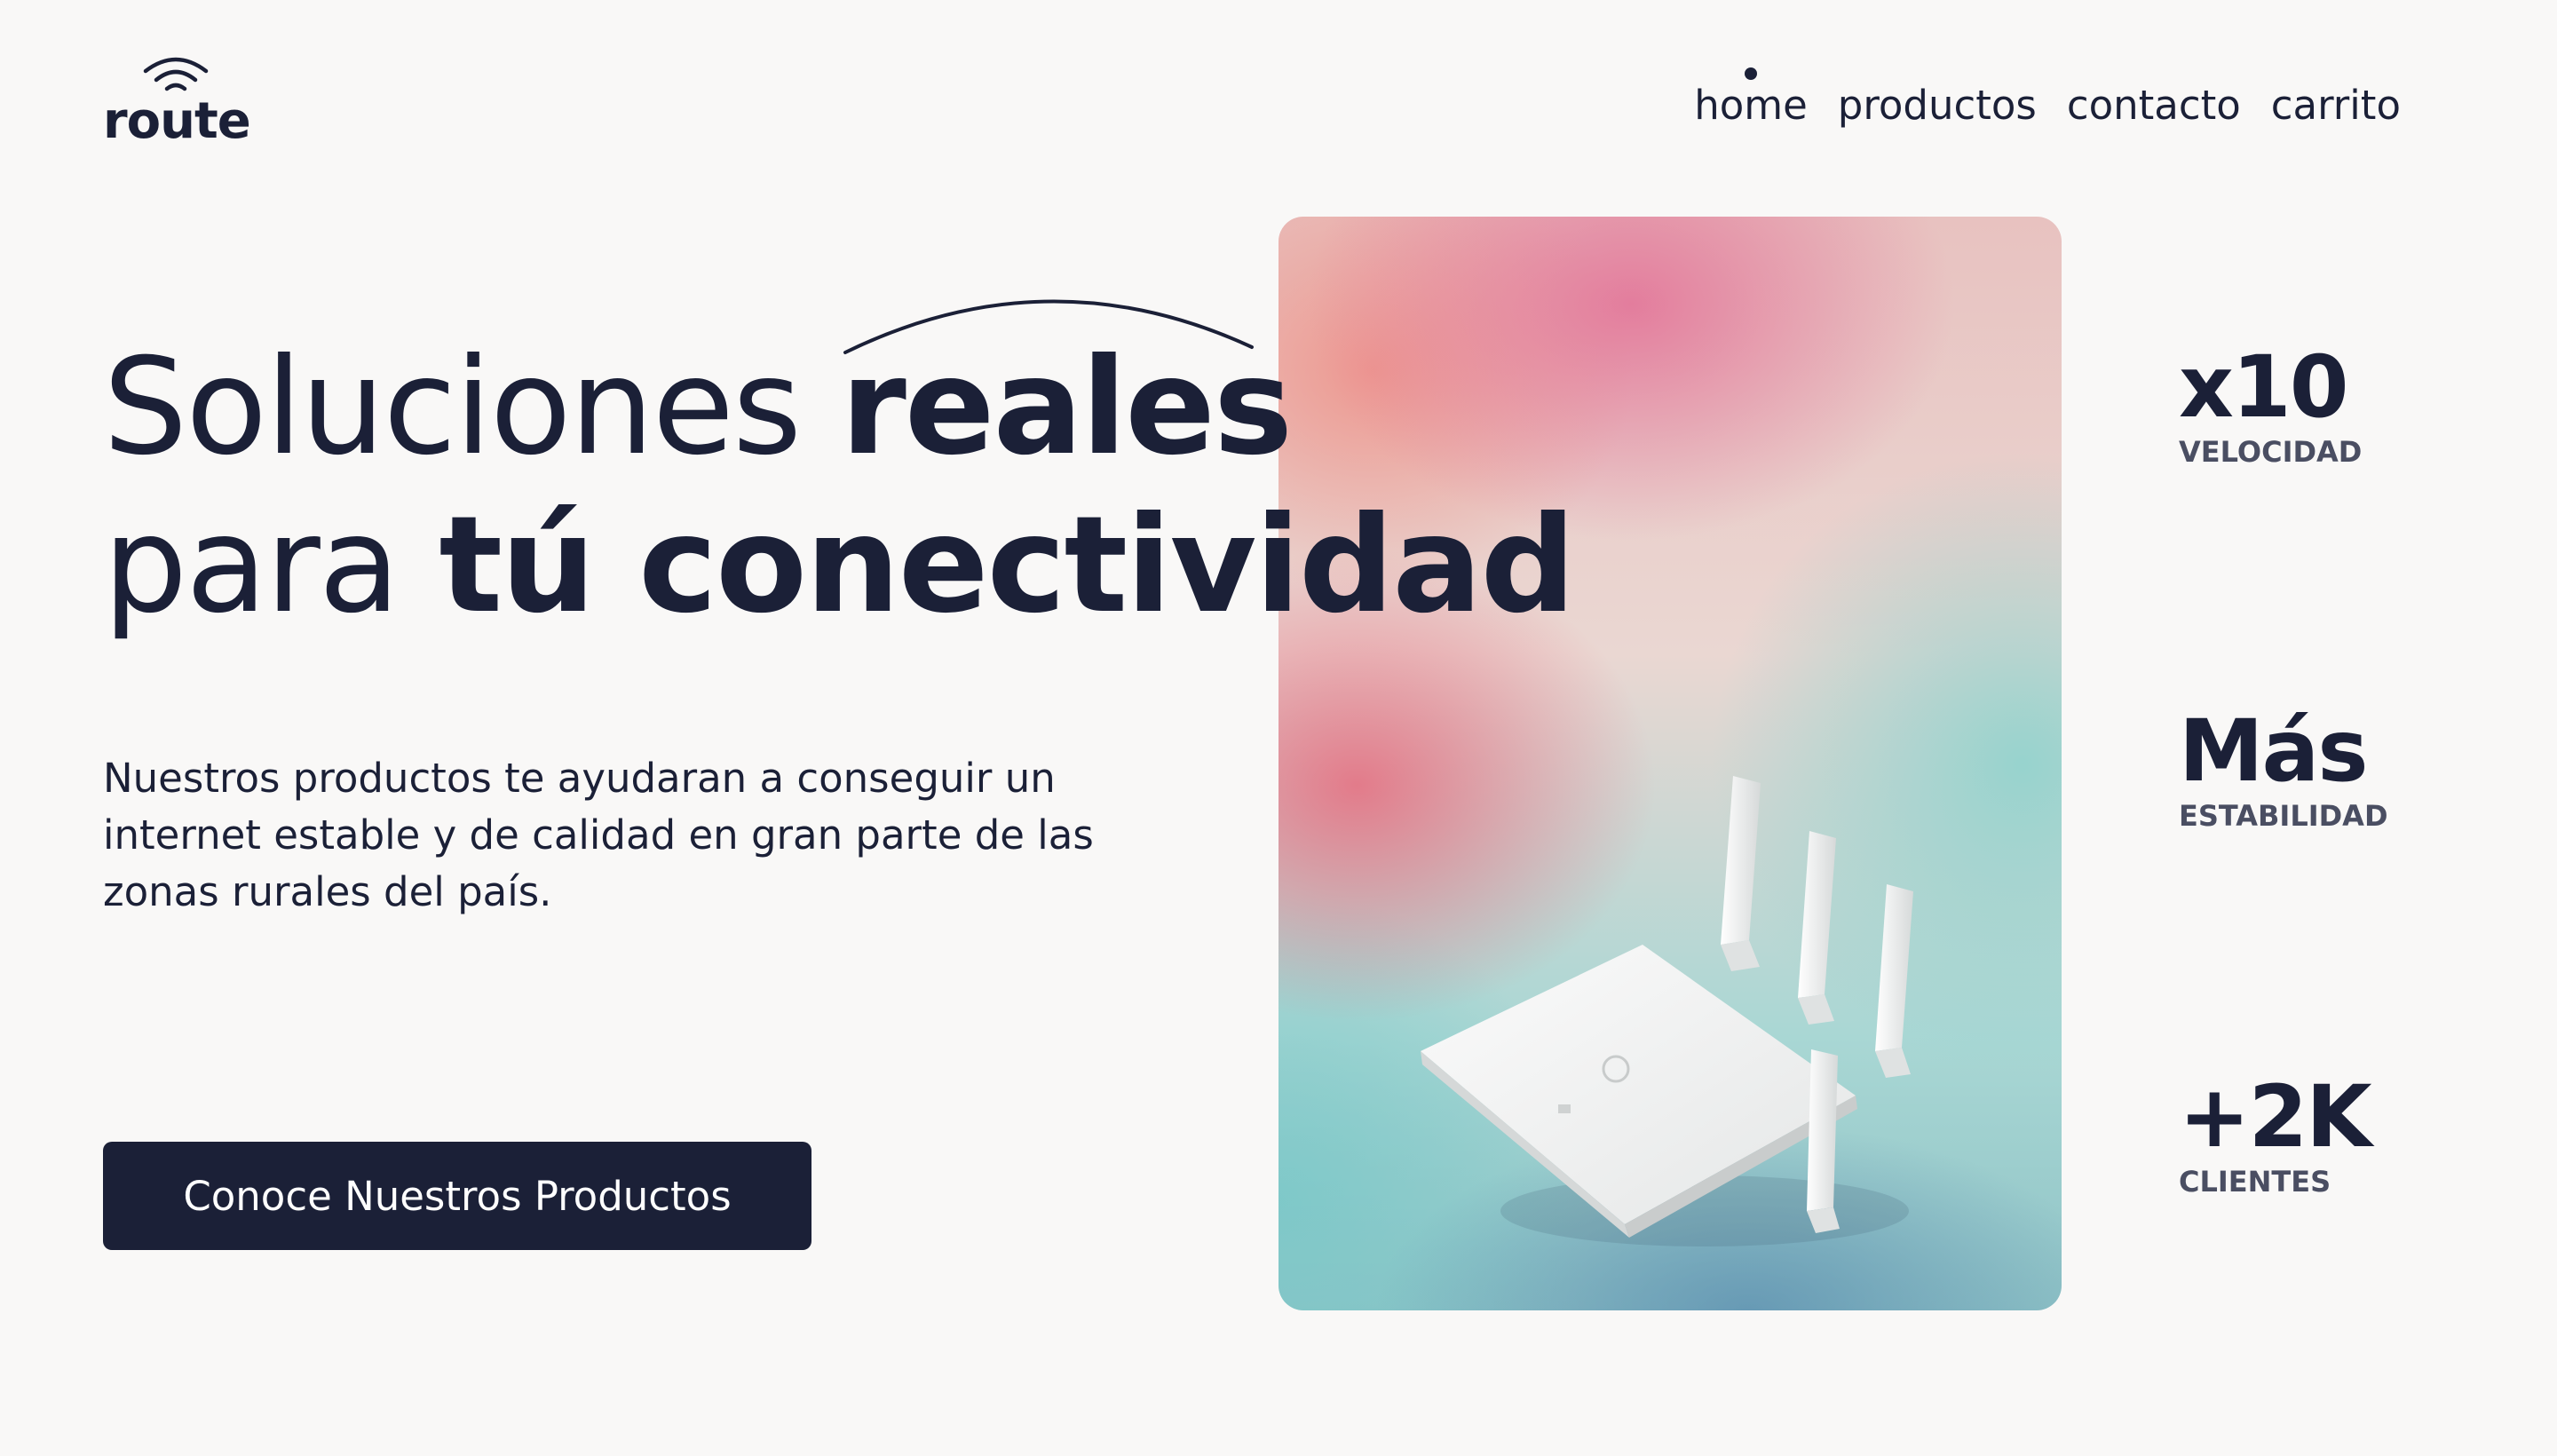 The image size is (2557, 1456). Describe the element at coordinates (176, 74) in the screenshot. I see `wifi-signal-icon` at that location.